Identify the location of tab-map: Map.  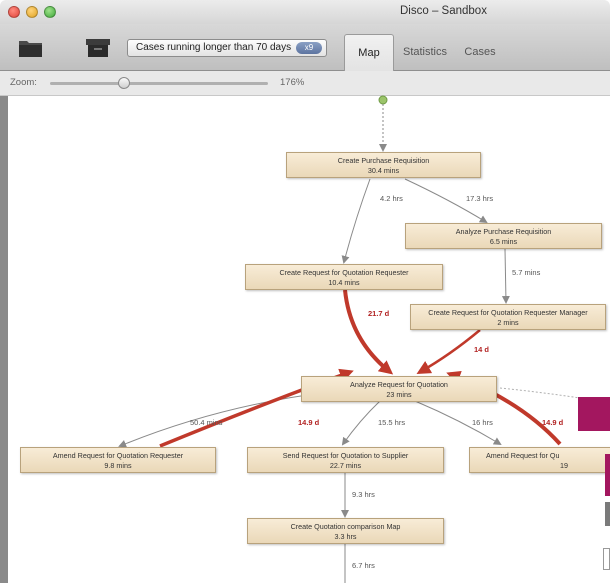
(369, 52).